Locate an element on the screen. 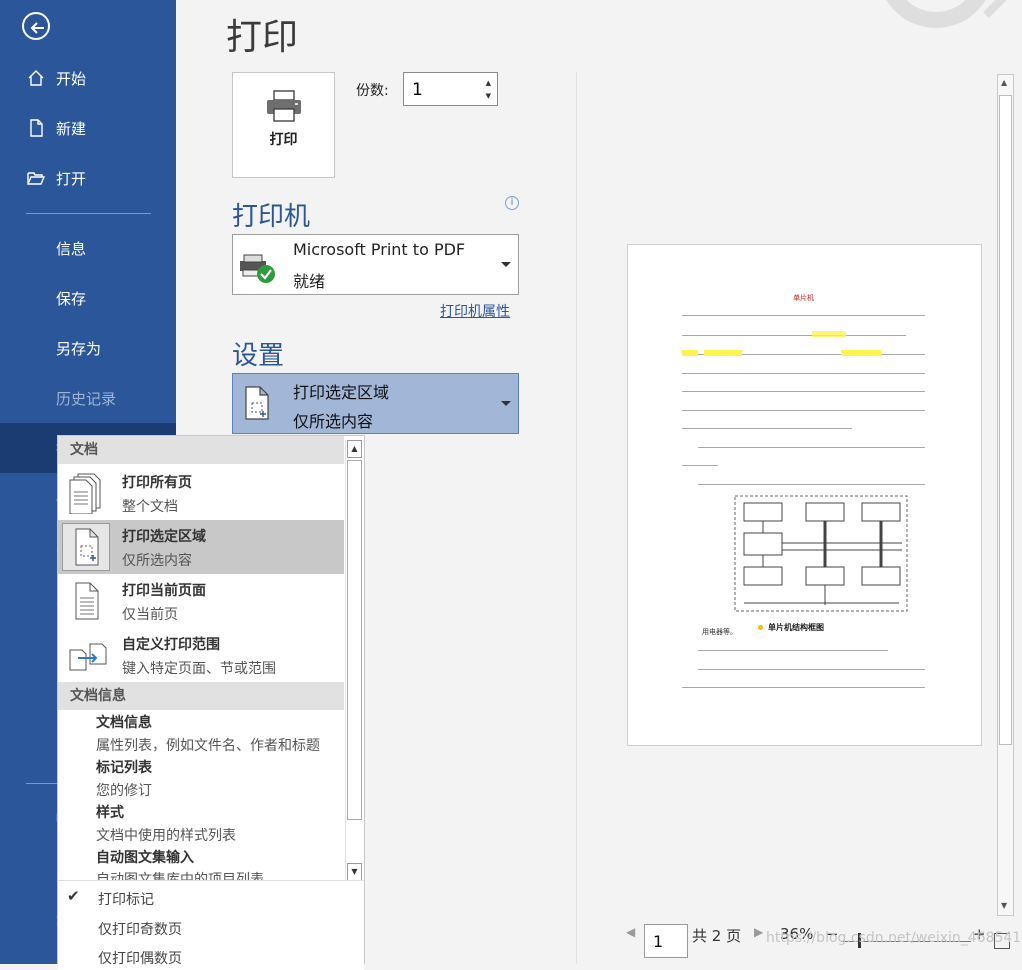  menu-scrollbar: ▲ ▼ is located at coordinates (353, 661).